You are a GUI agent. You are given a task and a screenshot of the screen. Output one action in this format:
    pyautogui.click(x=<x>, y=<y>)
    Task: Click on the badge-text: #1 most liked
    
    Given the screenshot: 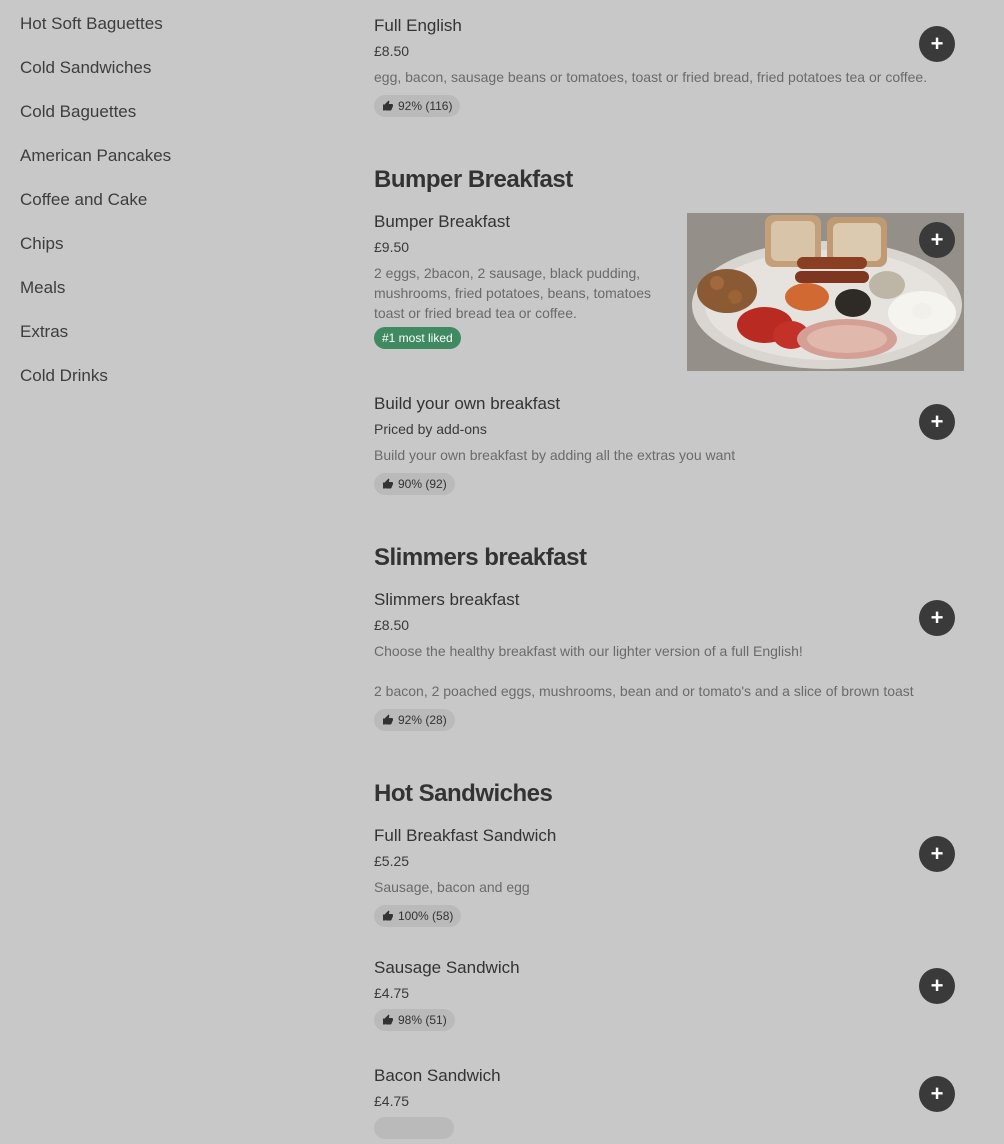 What is the action you would take?
    pyautogui.click(x=417, y=338)
    